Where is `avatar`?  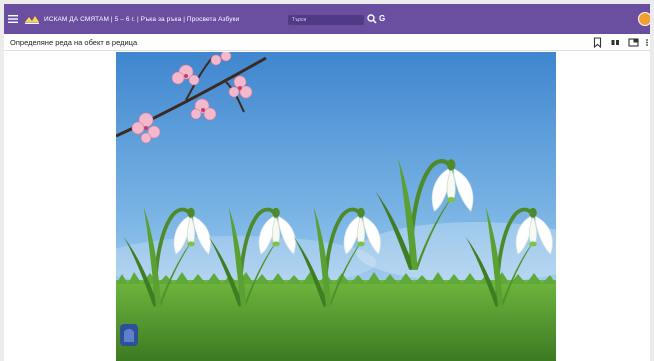
avatar is located at coordinates (644, 19).